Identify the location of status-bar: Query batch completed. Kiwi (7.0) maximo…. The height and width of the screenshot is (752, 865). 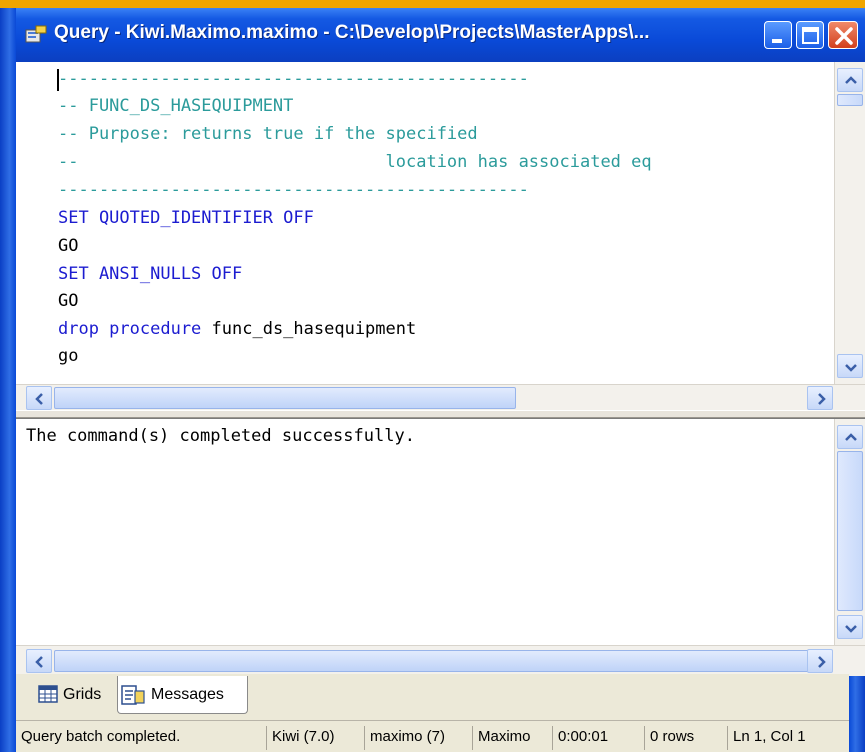
(432, 736).